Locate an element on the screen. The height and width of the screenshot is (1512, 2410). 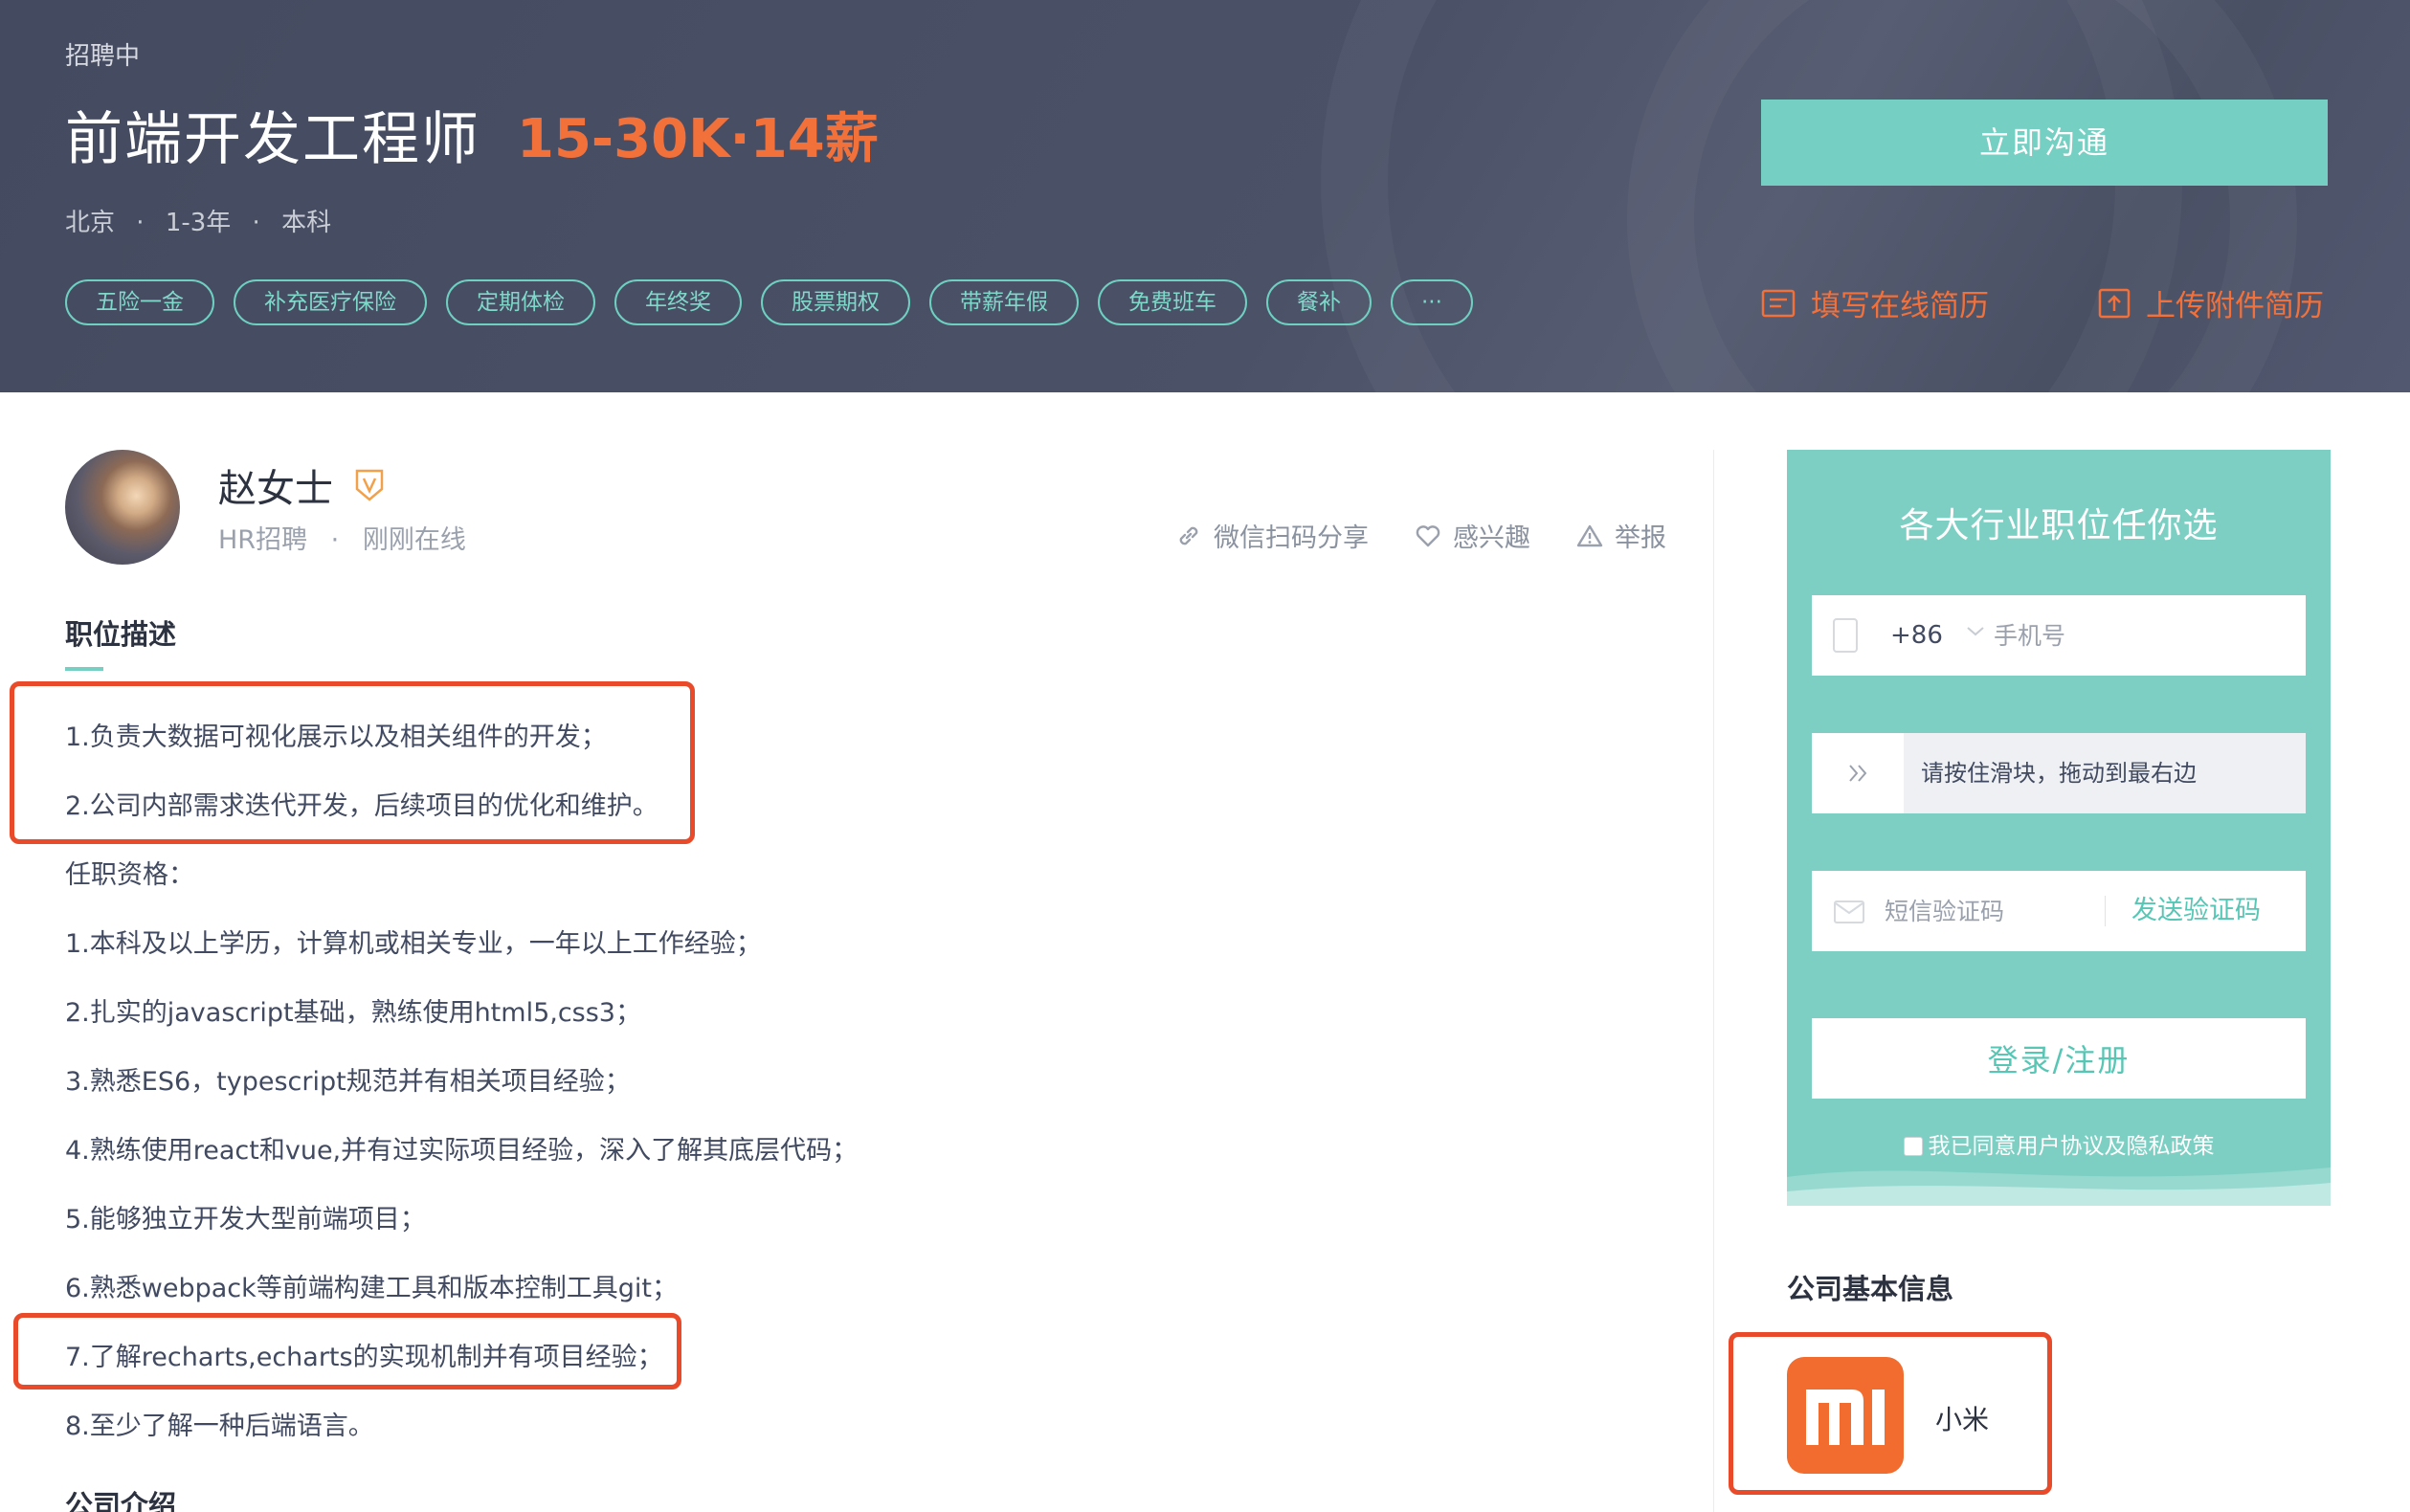
description-line: 1.本科及以上学历，计算机或相关专业，一年以上工作经验； is located at coordinates (413, 944).